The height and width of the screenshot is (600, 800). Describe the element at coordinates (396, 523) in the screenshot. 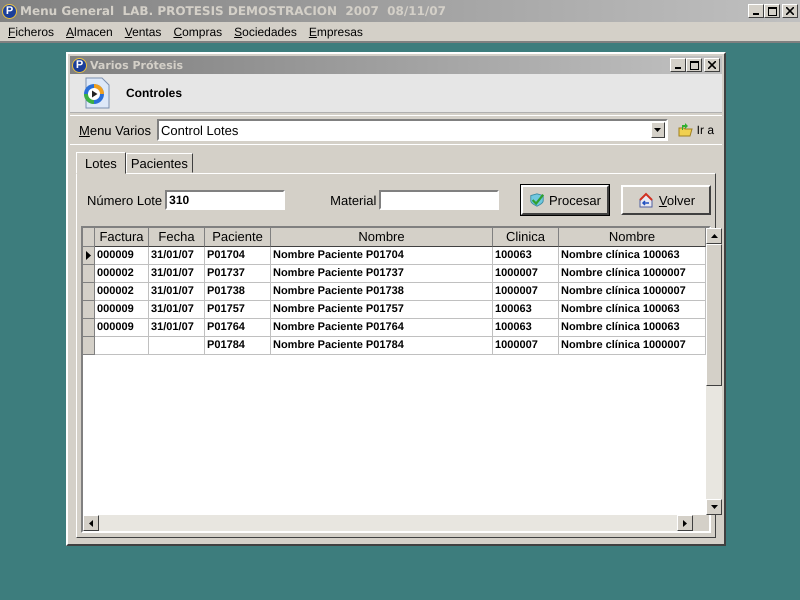

I see `horizontal-scrollbar` at that location.